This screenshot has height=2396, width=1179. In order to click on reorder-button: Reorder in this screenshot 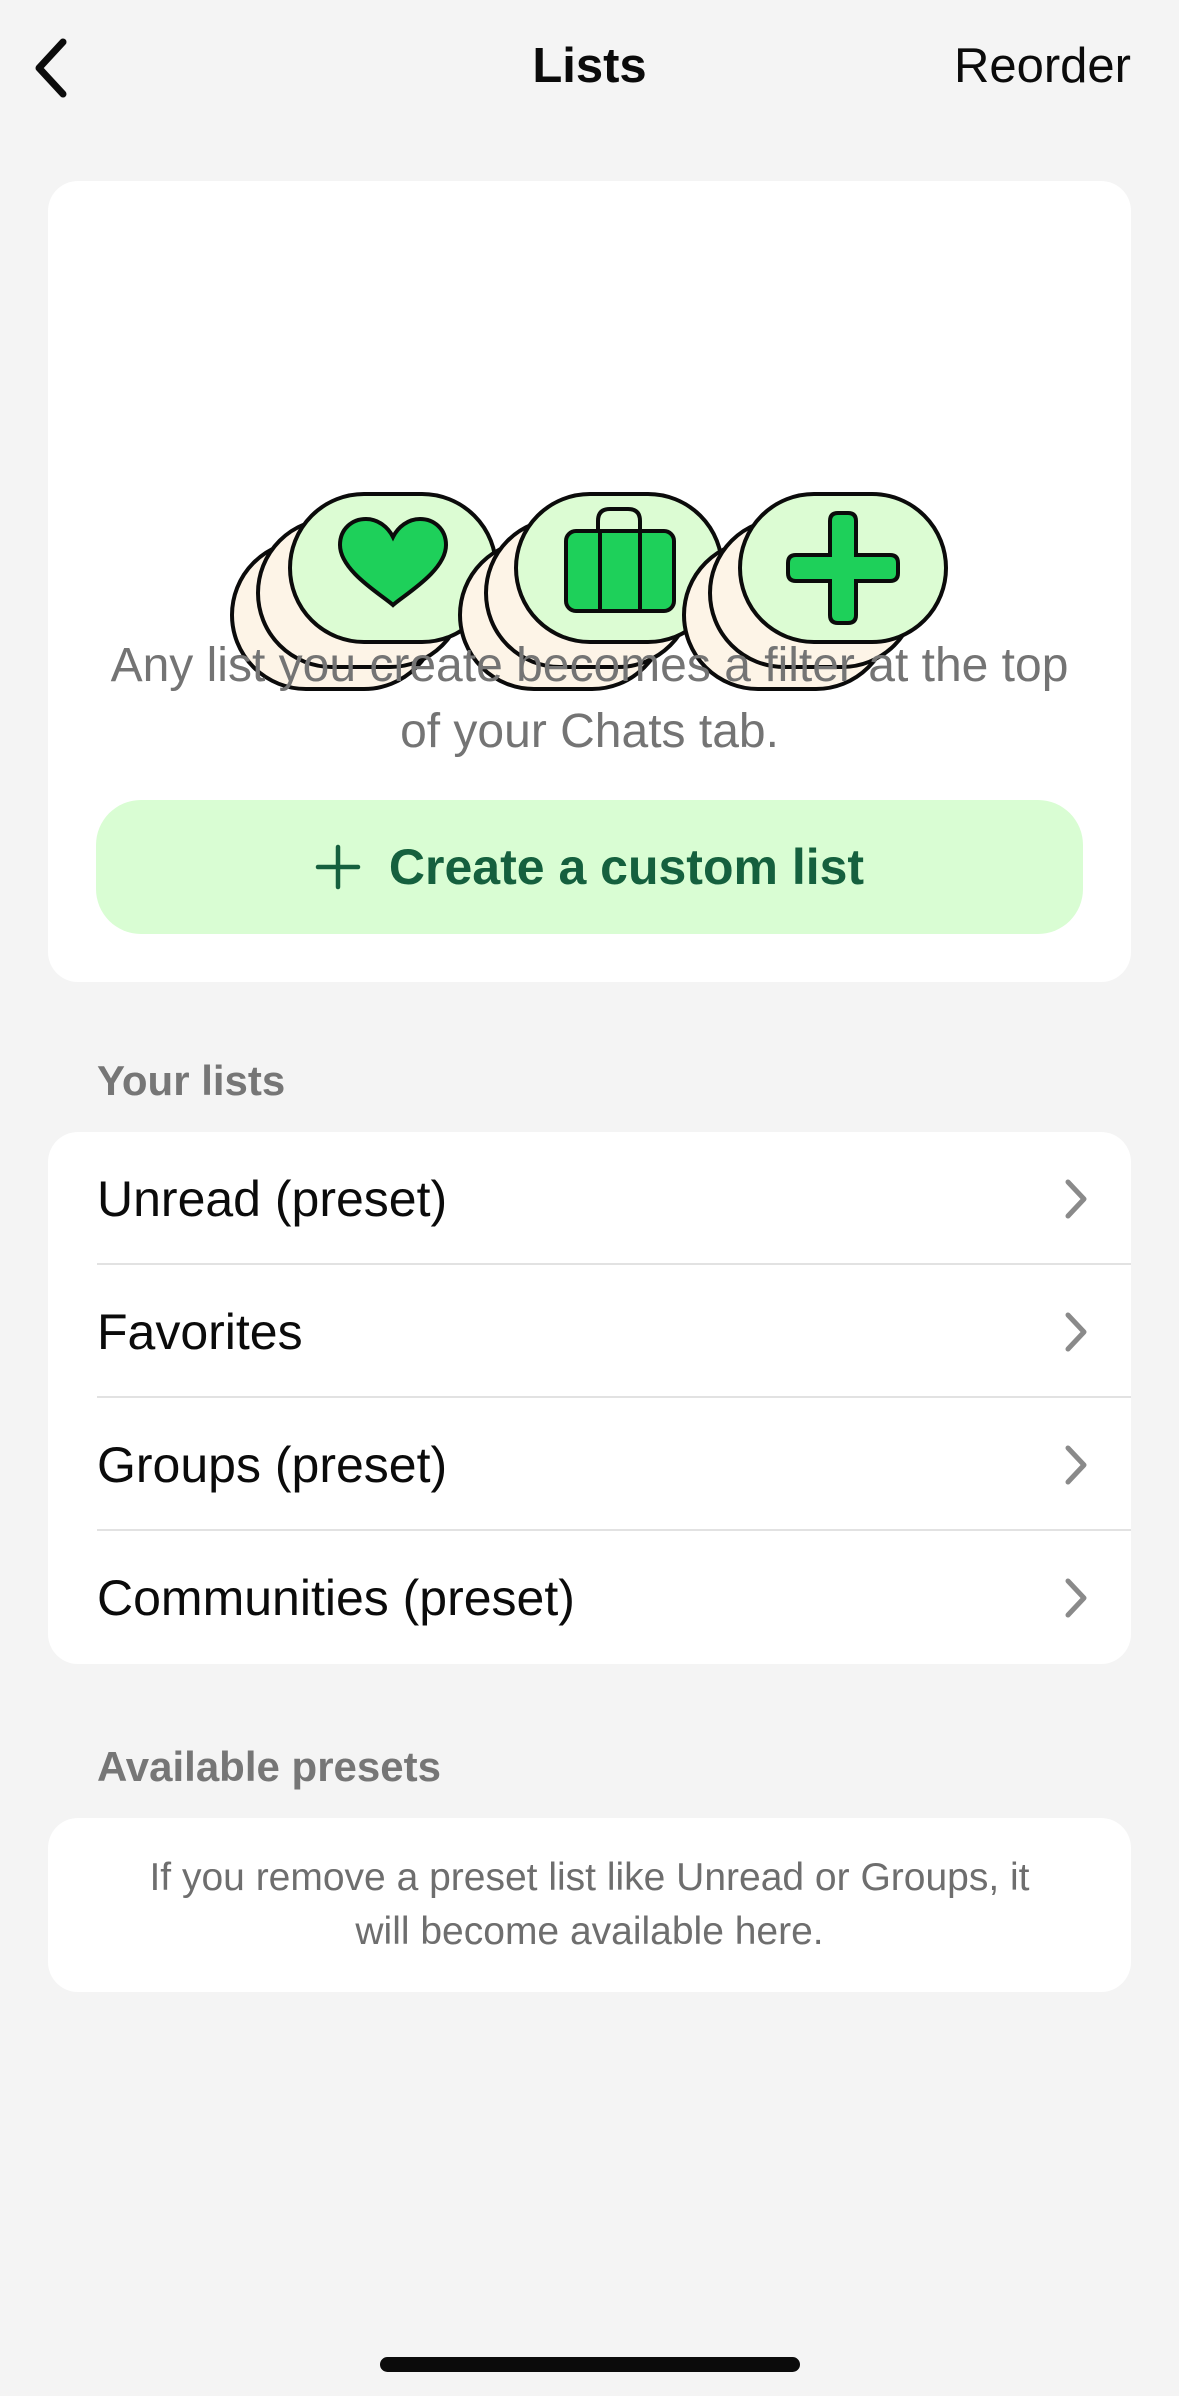, I will do `click(1042, 66)`.